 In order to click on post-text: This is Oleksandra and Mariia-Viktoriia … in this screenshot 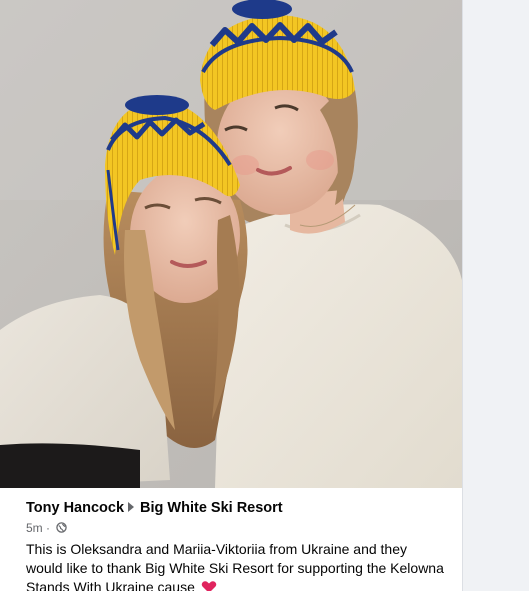, I will do `click(235, 566)`.